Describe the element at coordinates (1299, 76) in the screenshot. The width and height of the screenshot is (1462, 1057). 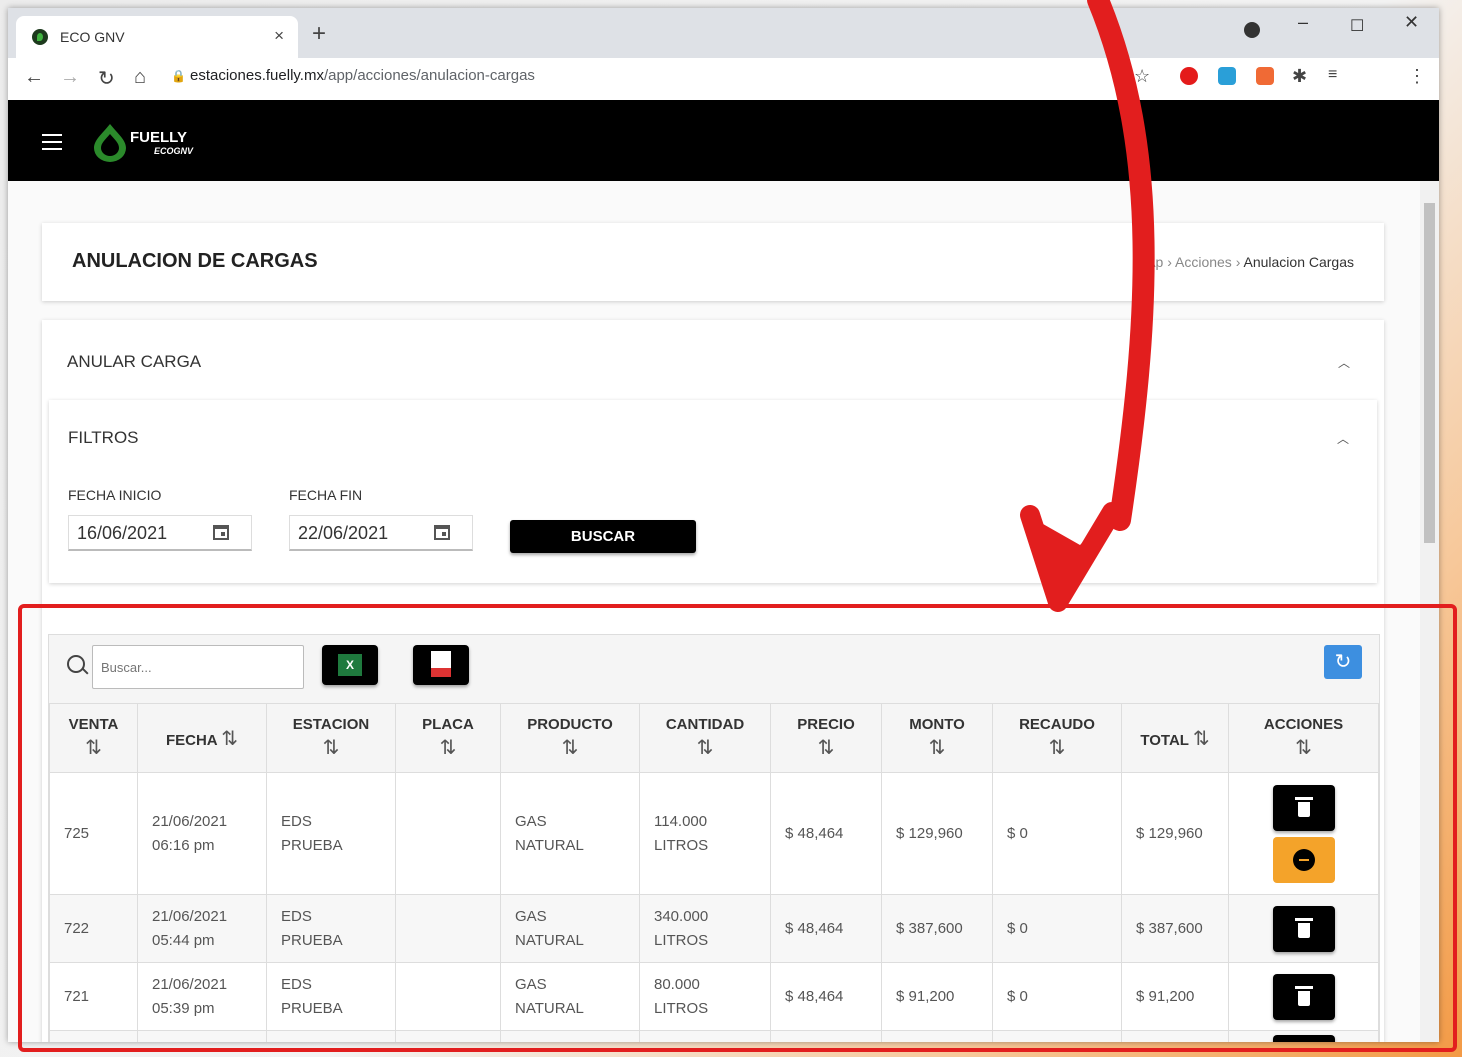
I see `puzzle-extensions-icon: ✱` at that location.